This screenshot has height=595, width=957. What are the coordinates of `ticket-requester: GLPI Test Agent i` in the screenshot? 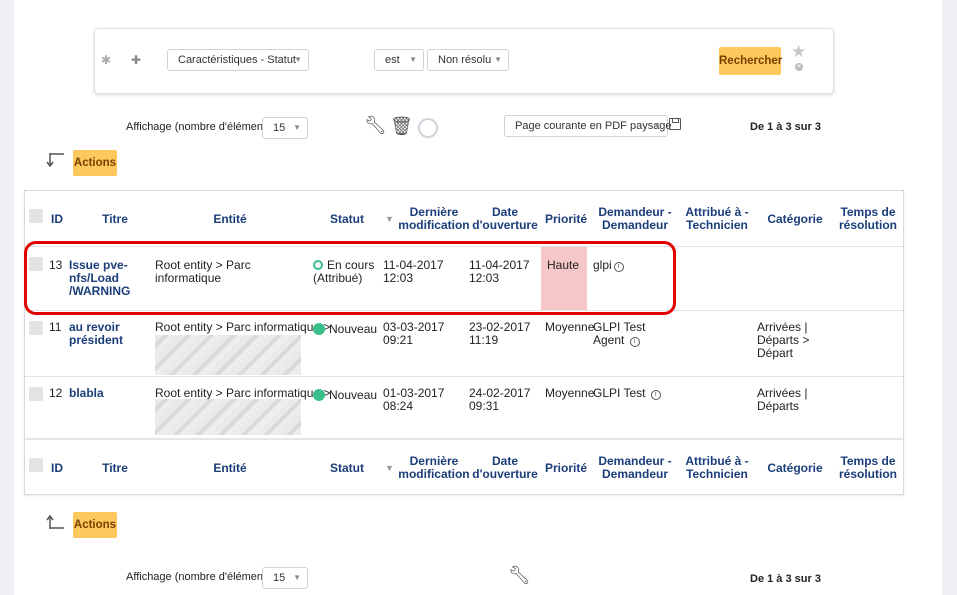 It's located at (636, 334).